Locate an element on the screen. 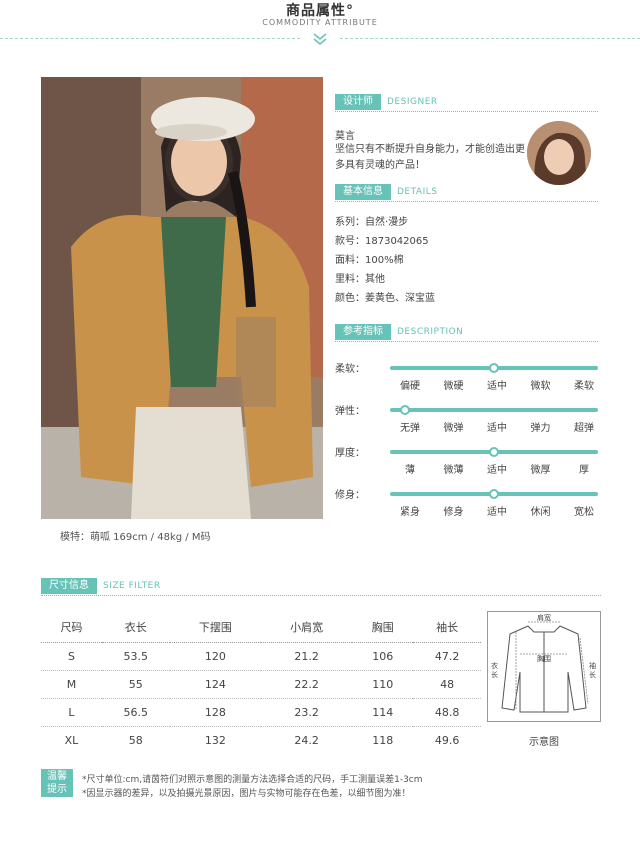 The height and width of the screenshot is (852, 640). details-section-tag: 基本信息 DETAILS is located at coordinates (386, 192).